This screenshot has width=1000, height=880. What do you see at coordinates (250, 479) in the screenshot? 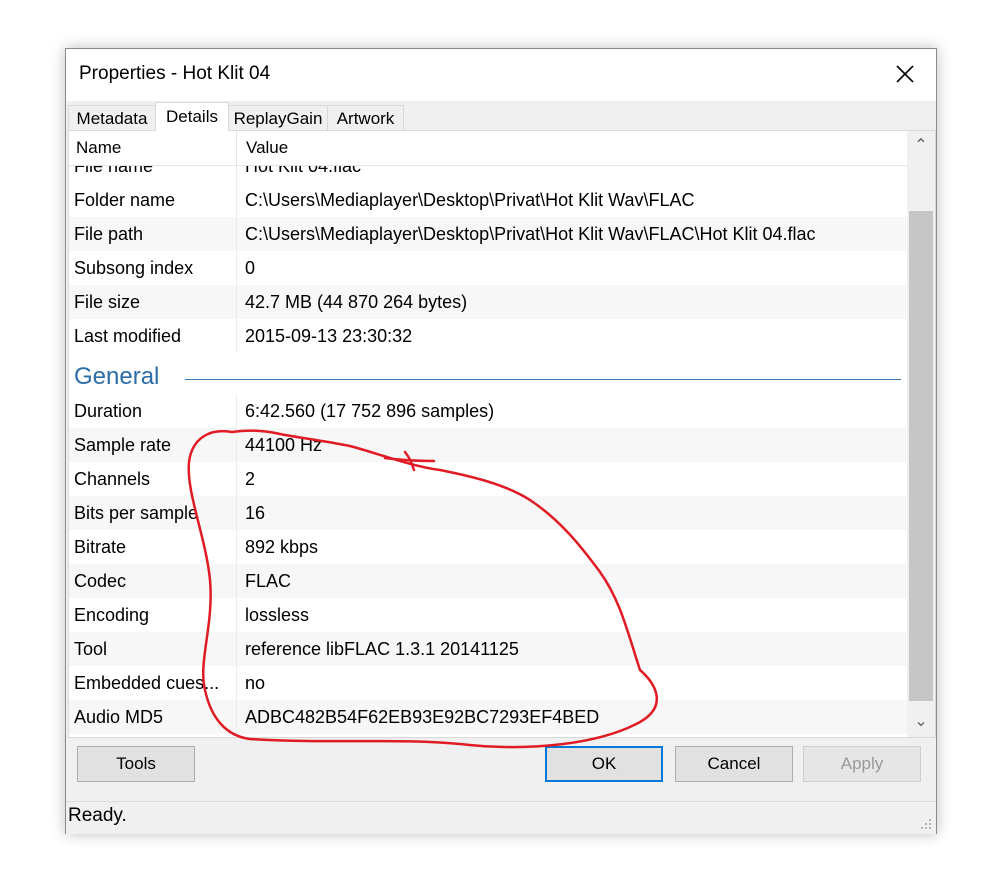
I see `row-value: 2` at bounding box center [250, 479].